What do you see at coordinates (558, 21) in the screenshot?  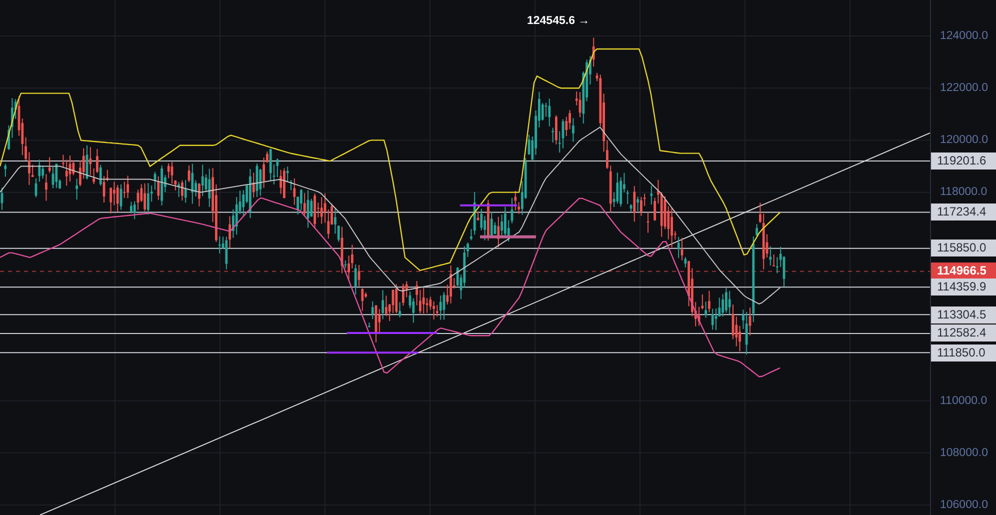 I see `peak-price-label: 124545.6 →` at bounding box center [558, 21].